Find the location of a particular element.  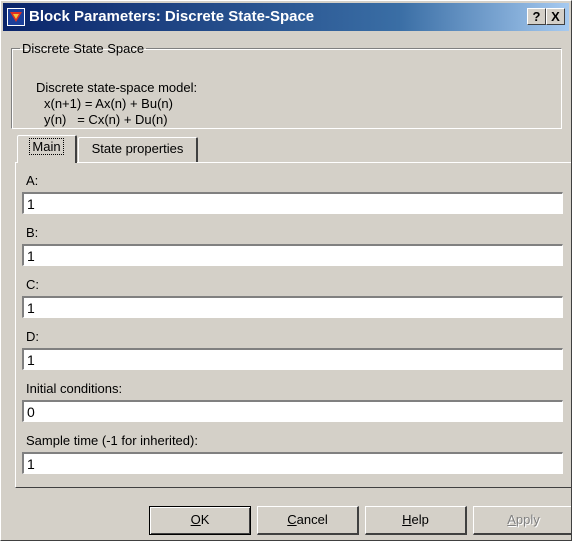

initial-conditions-label: Initial conditions: is located at coordinates (74, 388).